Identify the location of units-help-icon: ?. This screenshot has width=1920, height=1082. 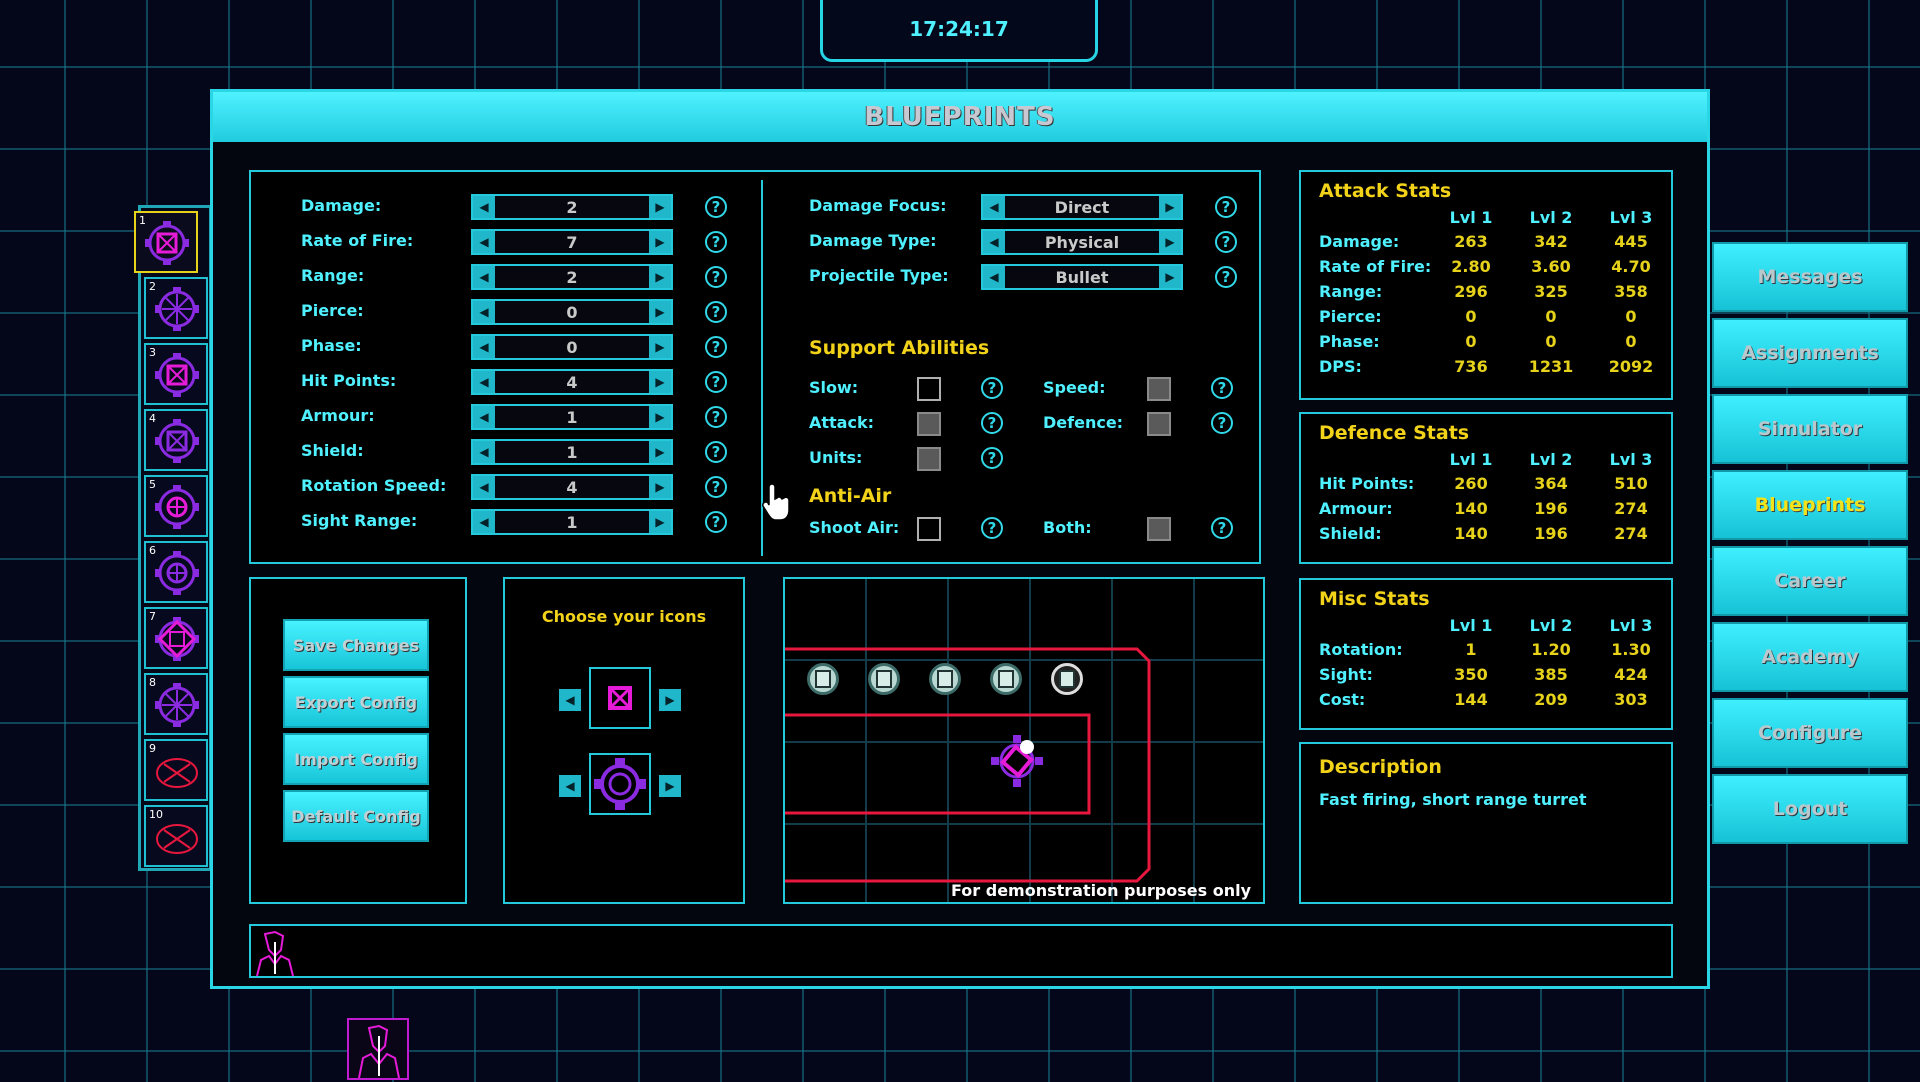
(992, 458).